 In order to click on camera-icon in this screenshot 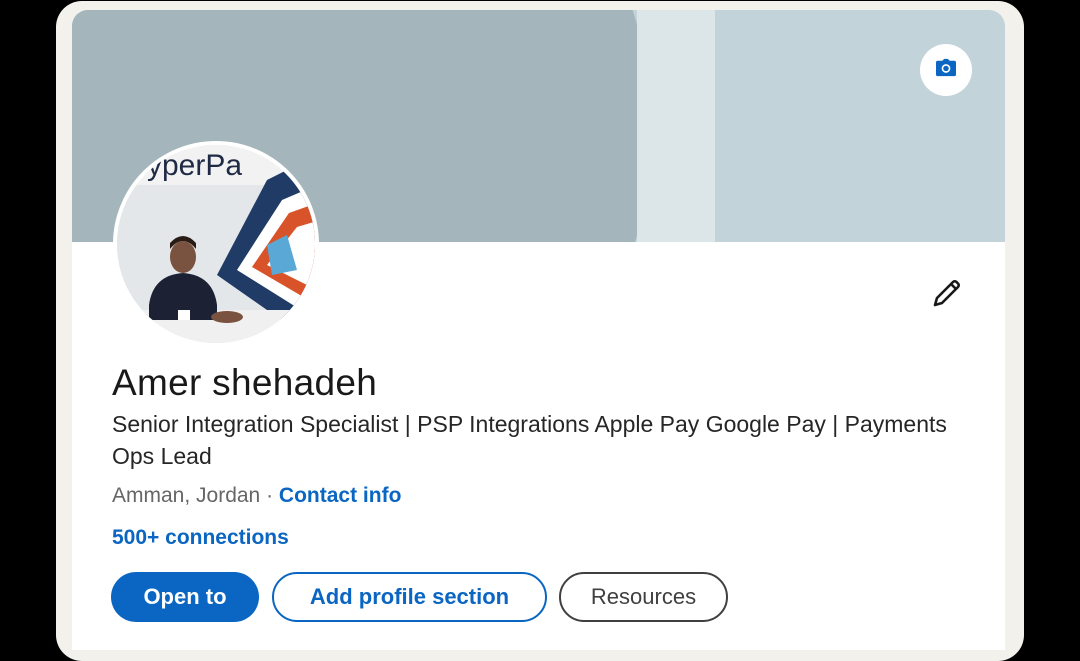, I will do `click(946, 70)`.